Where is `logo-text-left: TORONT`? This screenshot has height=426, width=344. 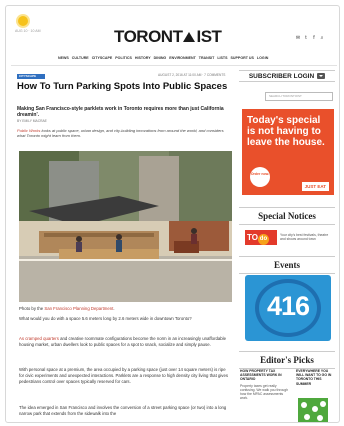 logo-text-left: TORONT is located at coordinates (148, 36).